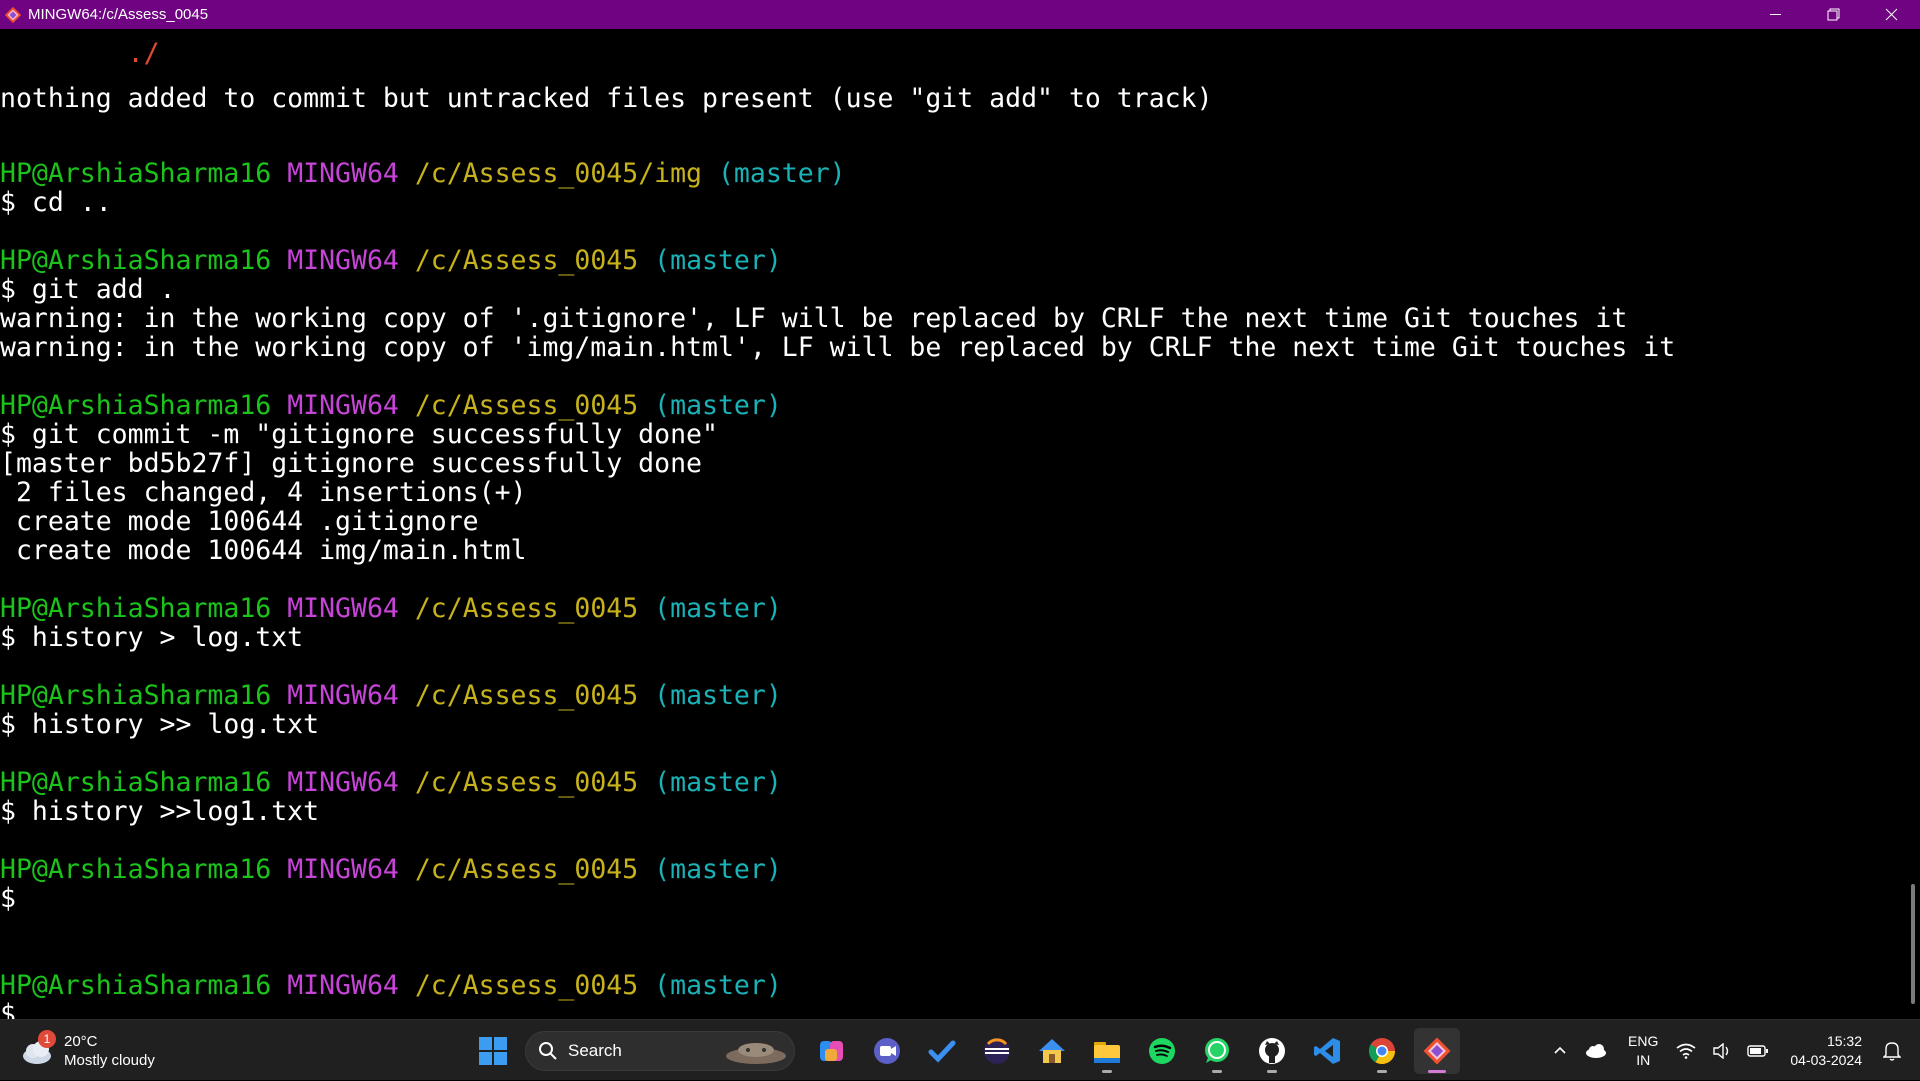 This screenshot has width=1920, height=1081. I want to click on scroll-thumb, so click(1913, 944).